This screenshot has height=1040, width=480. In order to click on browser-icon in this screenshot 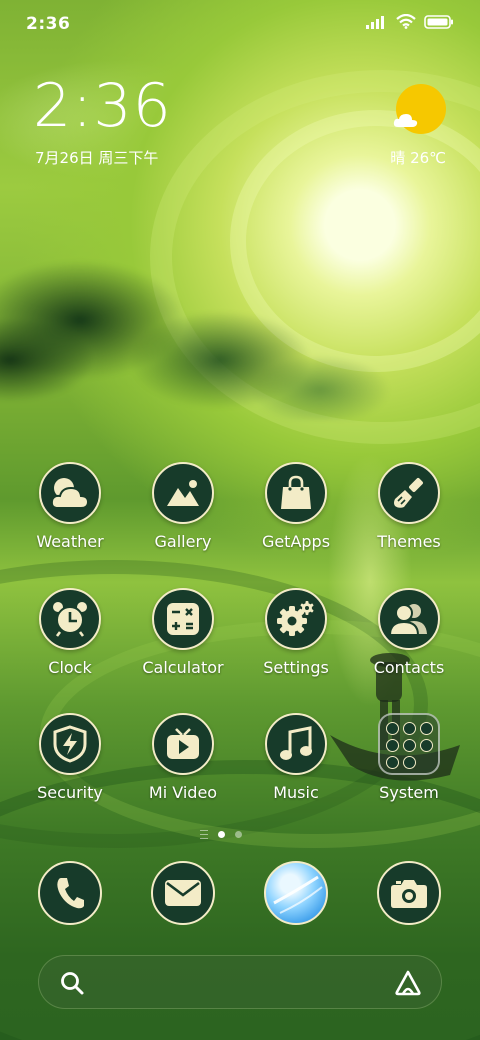, I will do `click(296, 893)`.